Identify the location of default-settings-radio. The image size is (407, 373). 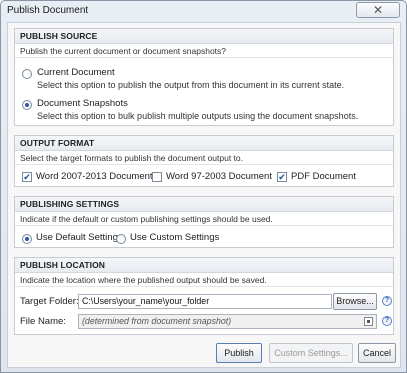
(27, 239).